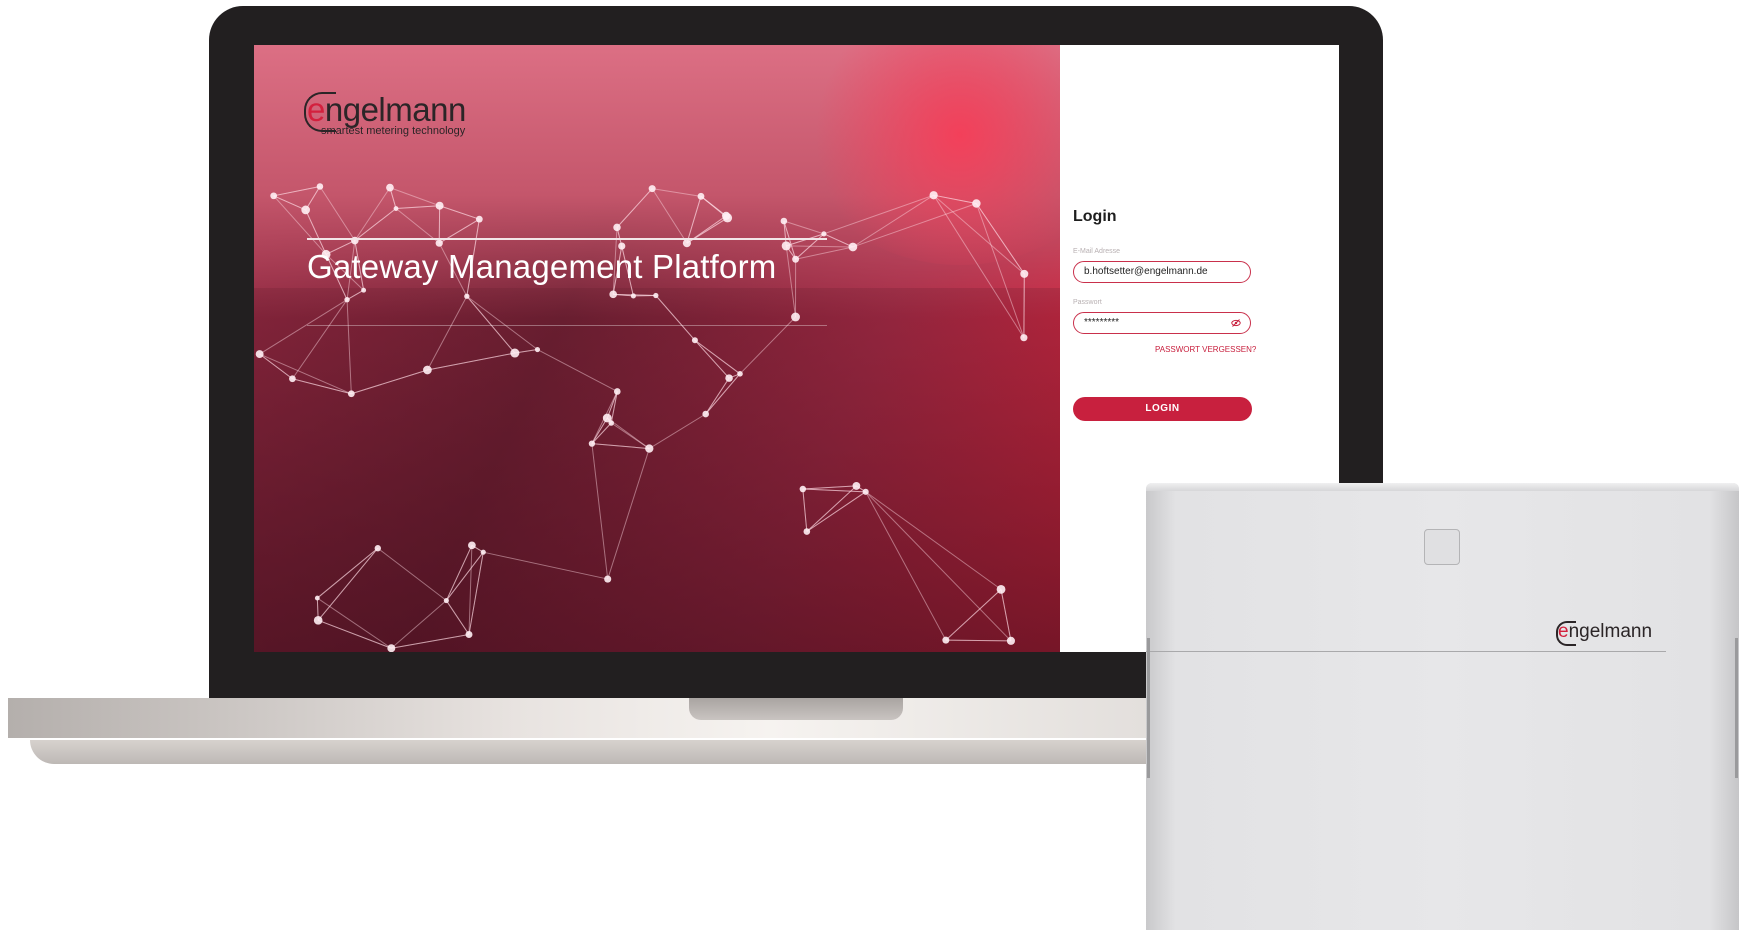 The image size is (1743, 930). Describe the element at coordinates (567, 325) in the screenshot. I see `title-divider-lower` at that location.